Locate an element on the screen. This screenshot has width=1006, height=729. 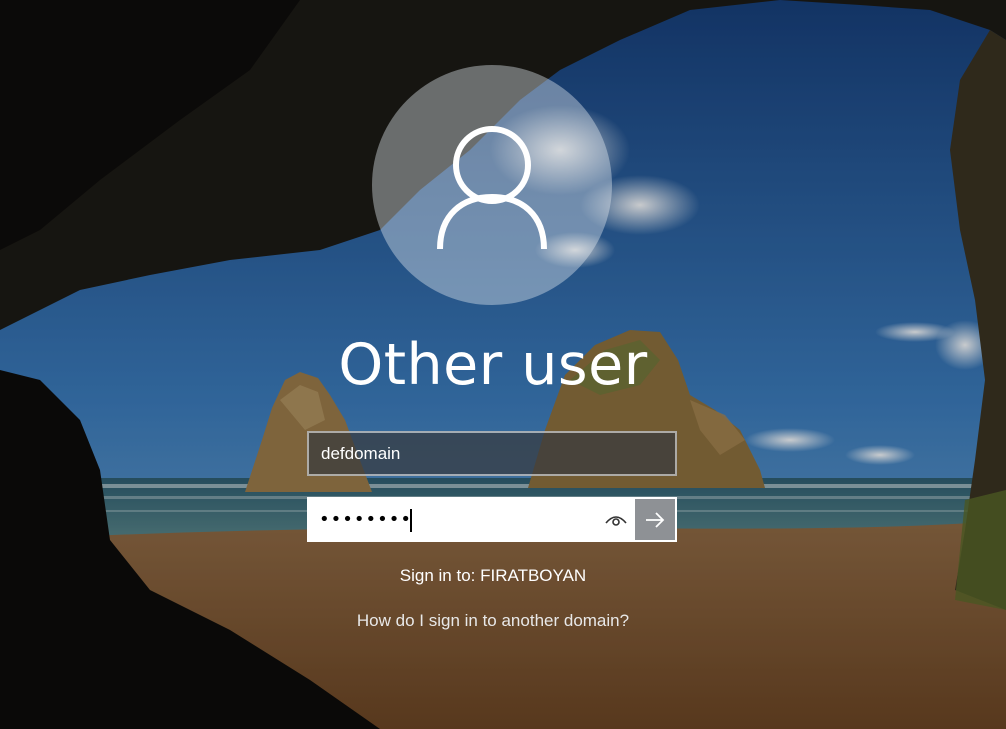
submit-button is located at coordinates (655, 519).